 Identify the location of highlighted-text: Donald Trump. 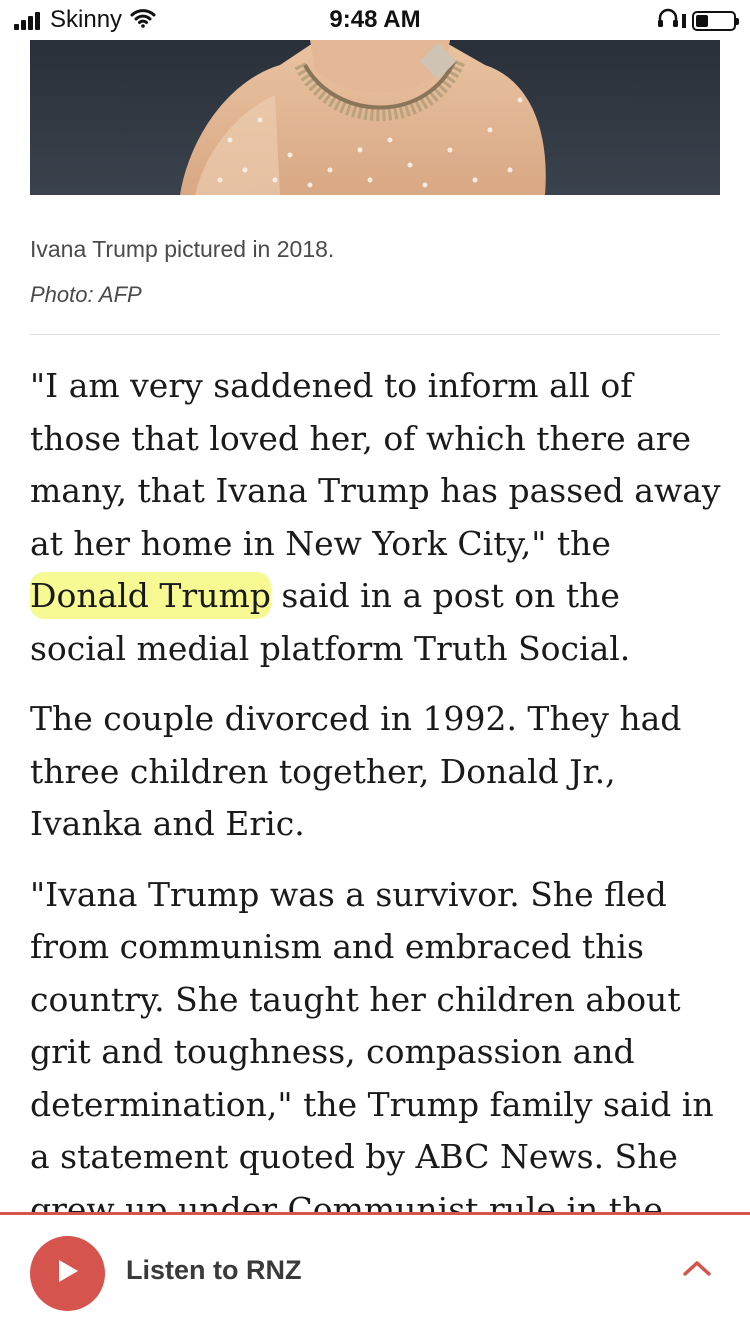
(150, 595).